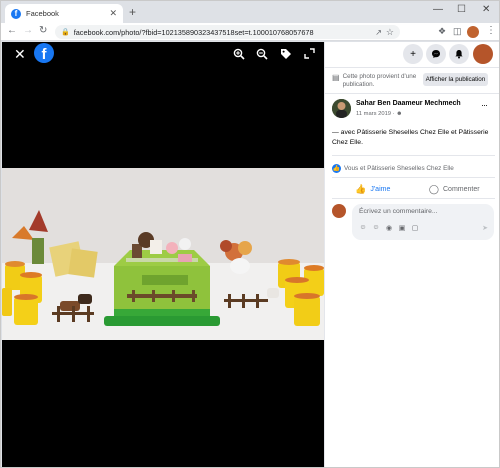  What do you see at coordinates (379, 80) in the screenshot?
I see `notice-text: Cette photo provient d'une publication.` at bounding box center [379, 80].